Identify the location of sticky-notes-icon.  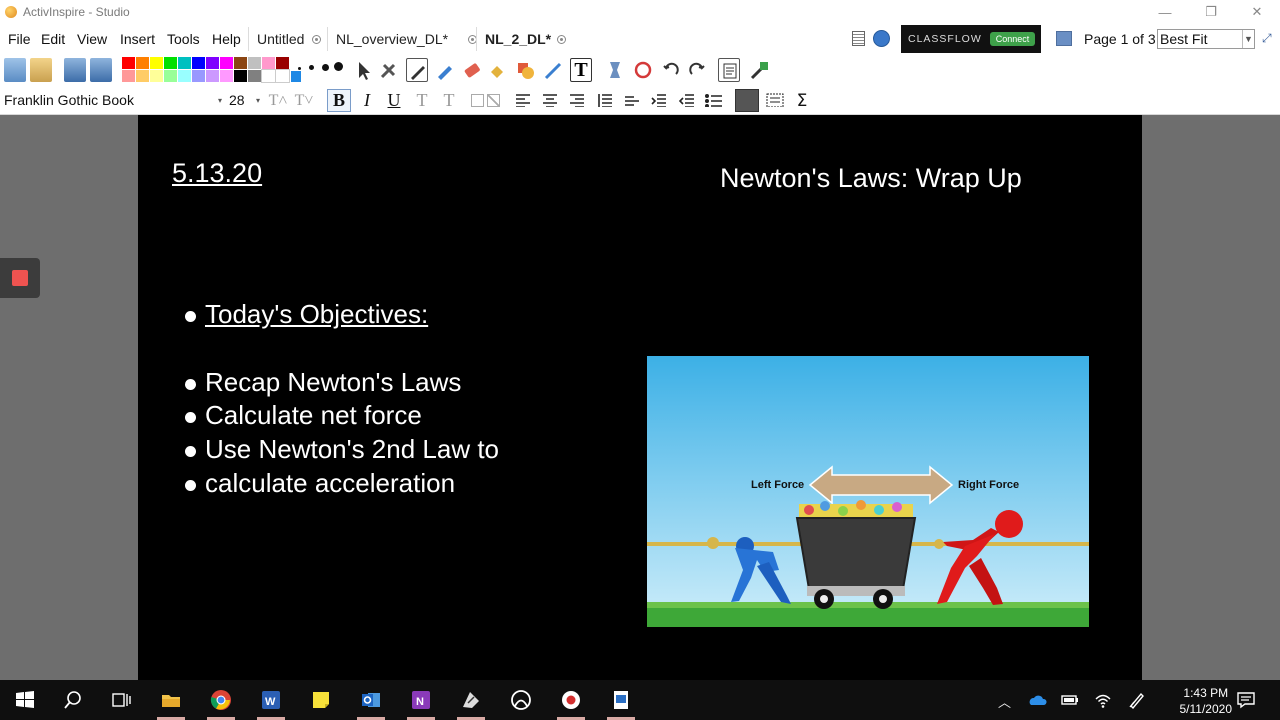
(321, 700).